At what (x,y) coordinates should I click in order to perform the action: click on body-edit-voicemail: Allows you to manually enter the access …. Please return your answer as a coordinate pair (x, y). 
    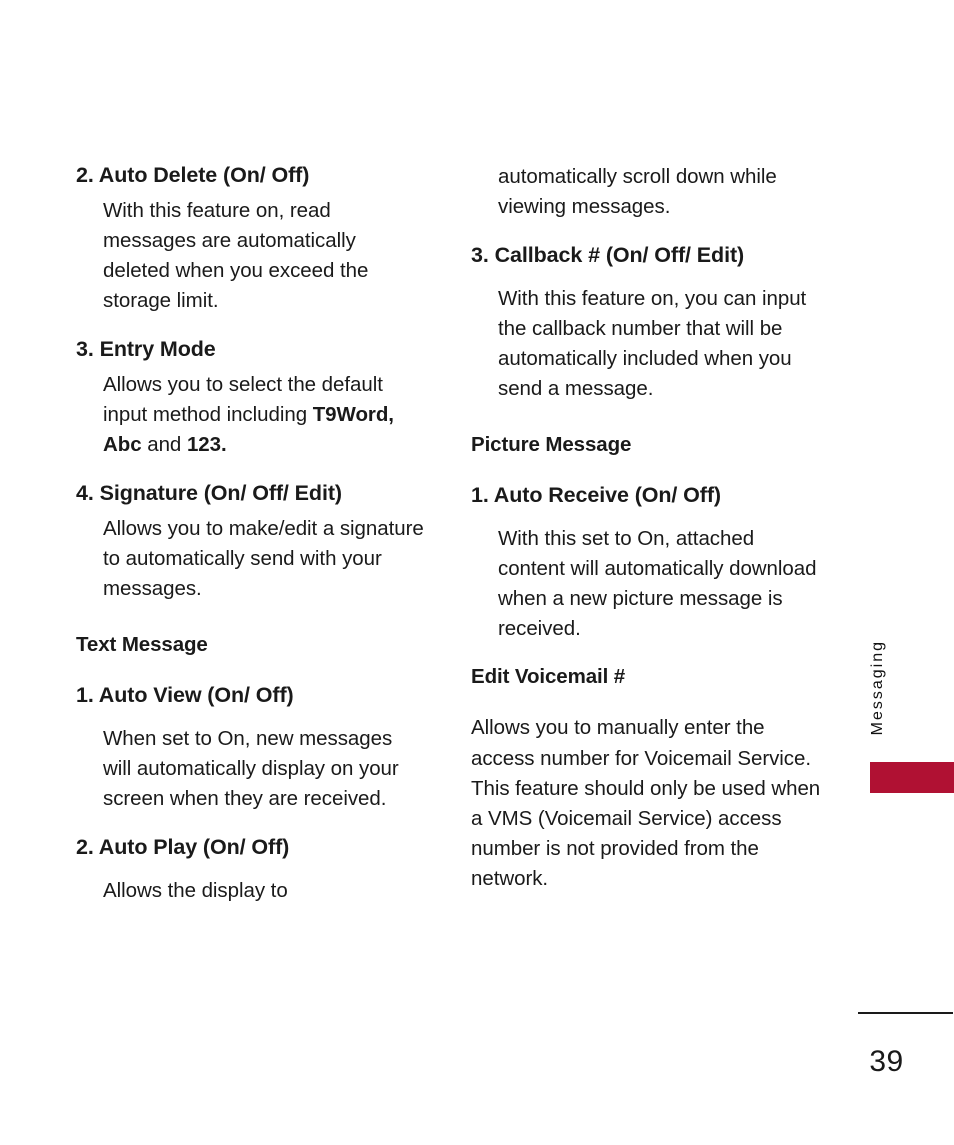
    Looking at the image, I should click on (646, 803).